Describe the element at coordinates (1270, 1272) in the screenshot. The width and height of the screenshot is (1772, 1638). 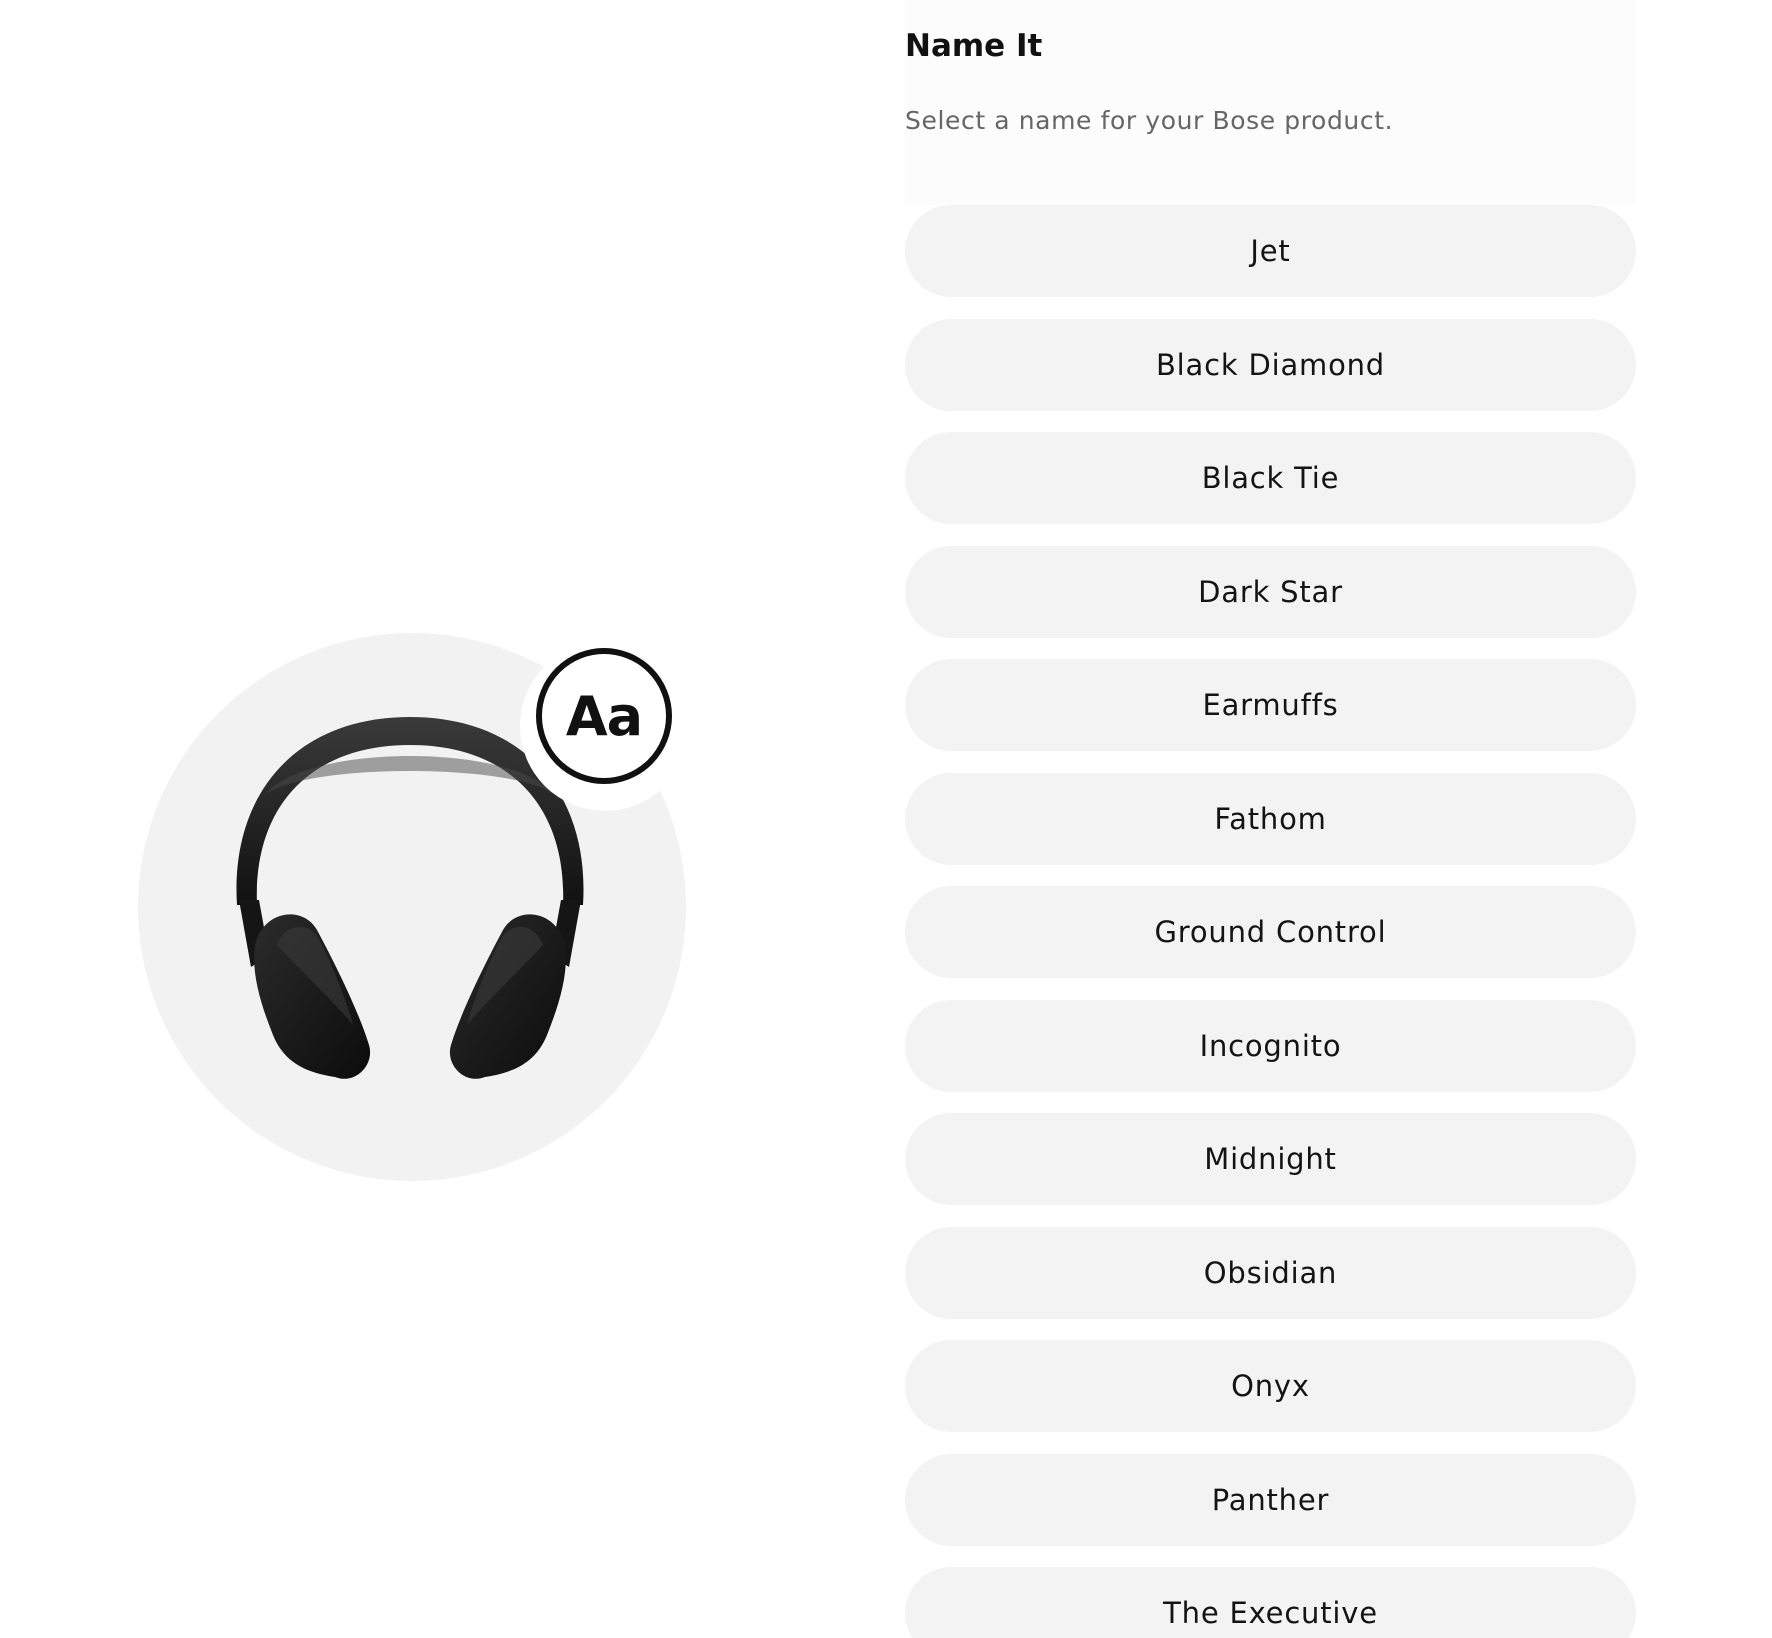
I see `name-option-obsidian: Obsidian` at that location.